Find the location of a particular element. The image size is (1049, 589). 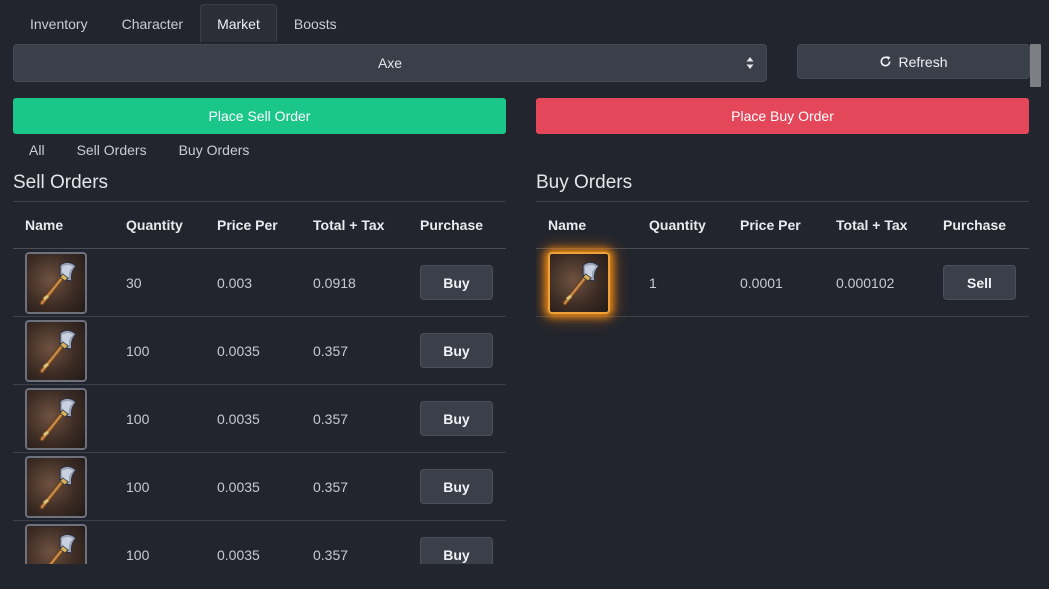

tab-boosts: Boosts is located at coordinates (315, 23).